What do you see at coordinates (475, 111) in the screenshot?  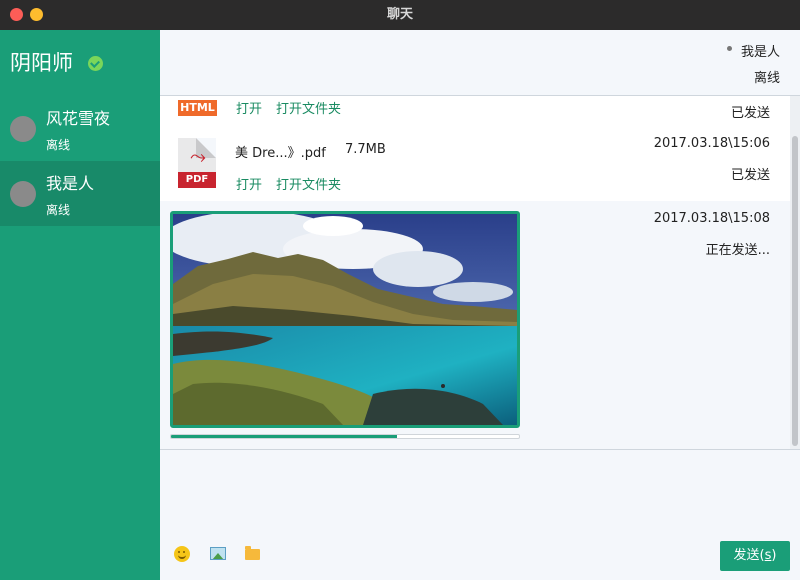 I see `file-message: HTML 打开 打开文件夹 已发送` at bounding box center [475, 111].